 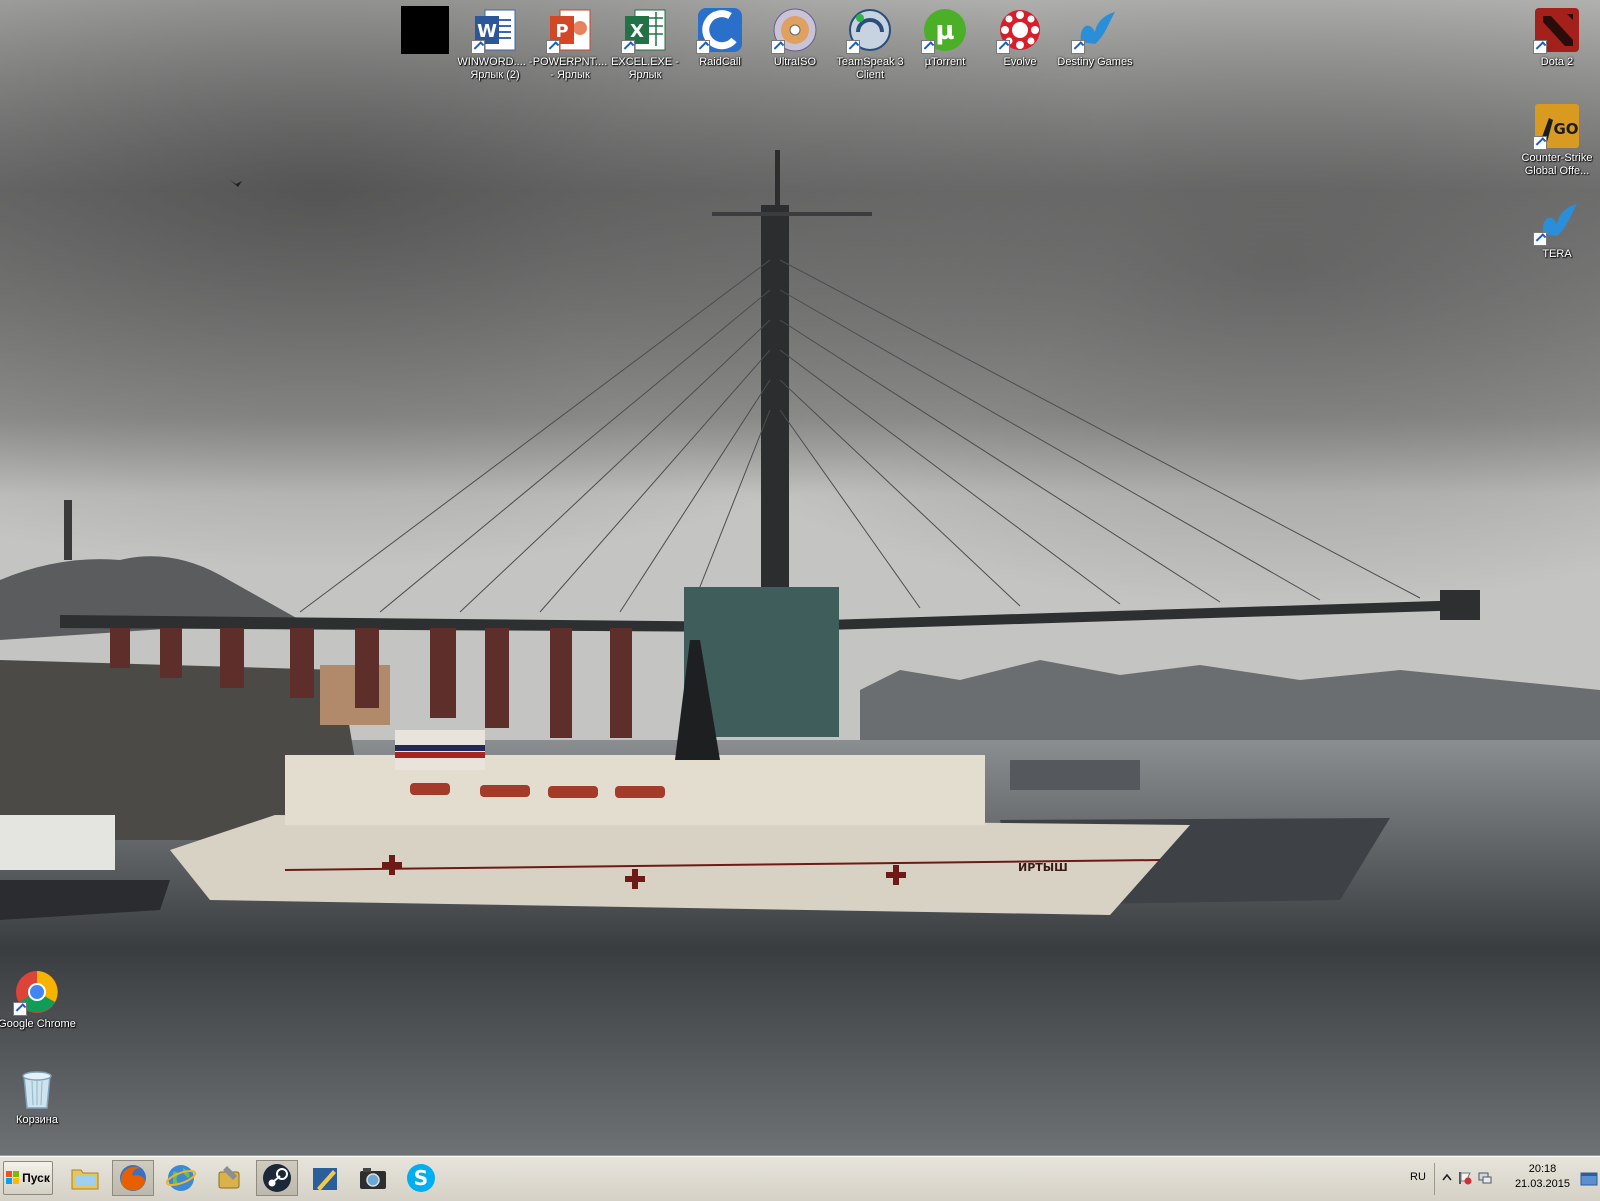 What do you see at coordinates (1020, 37) in the screenshot?
I see `desktop-icon-evolve: Evolve` at bounding box center [1020, 37].